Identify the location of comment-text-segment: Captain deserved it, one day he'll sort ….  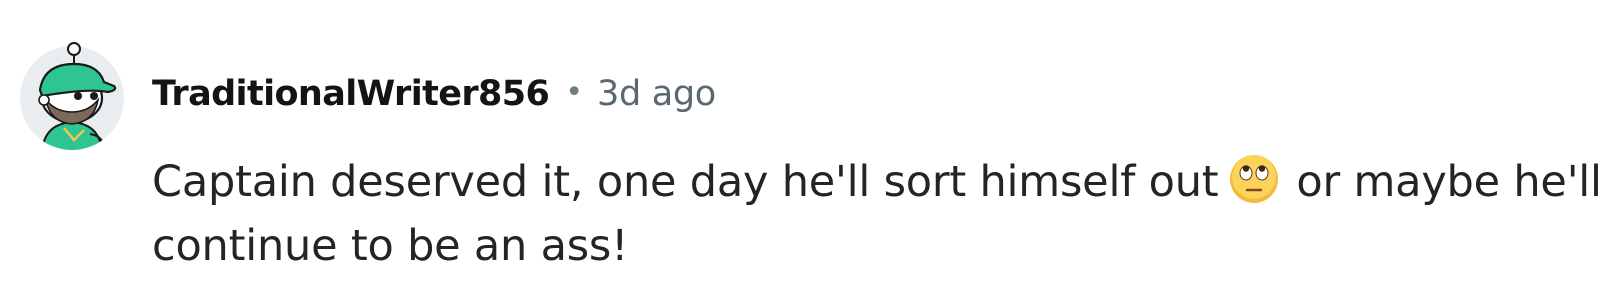
(685, 182).